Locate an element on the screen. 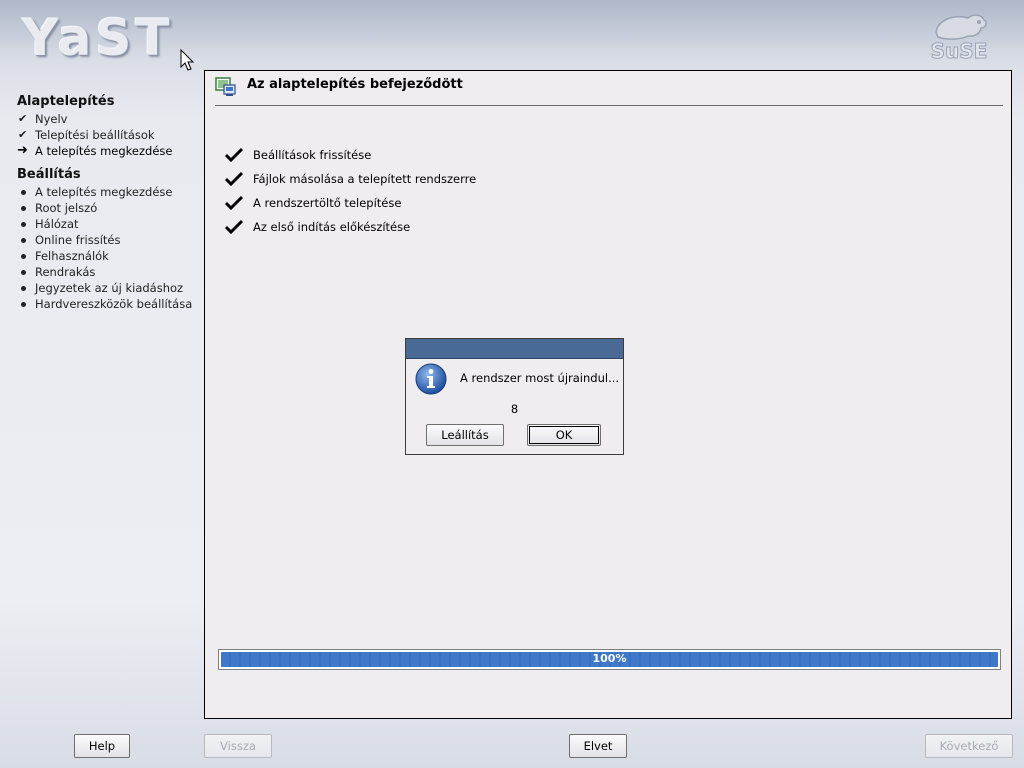  mouse-cursor-icon is located at coordinates (187, 60).